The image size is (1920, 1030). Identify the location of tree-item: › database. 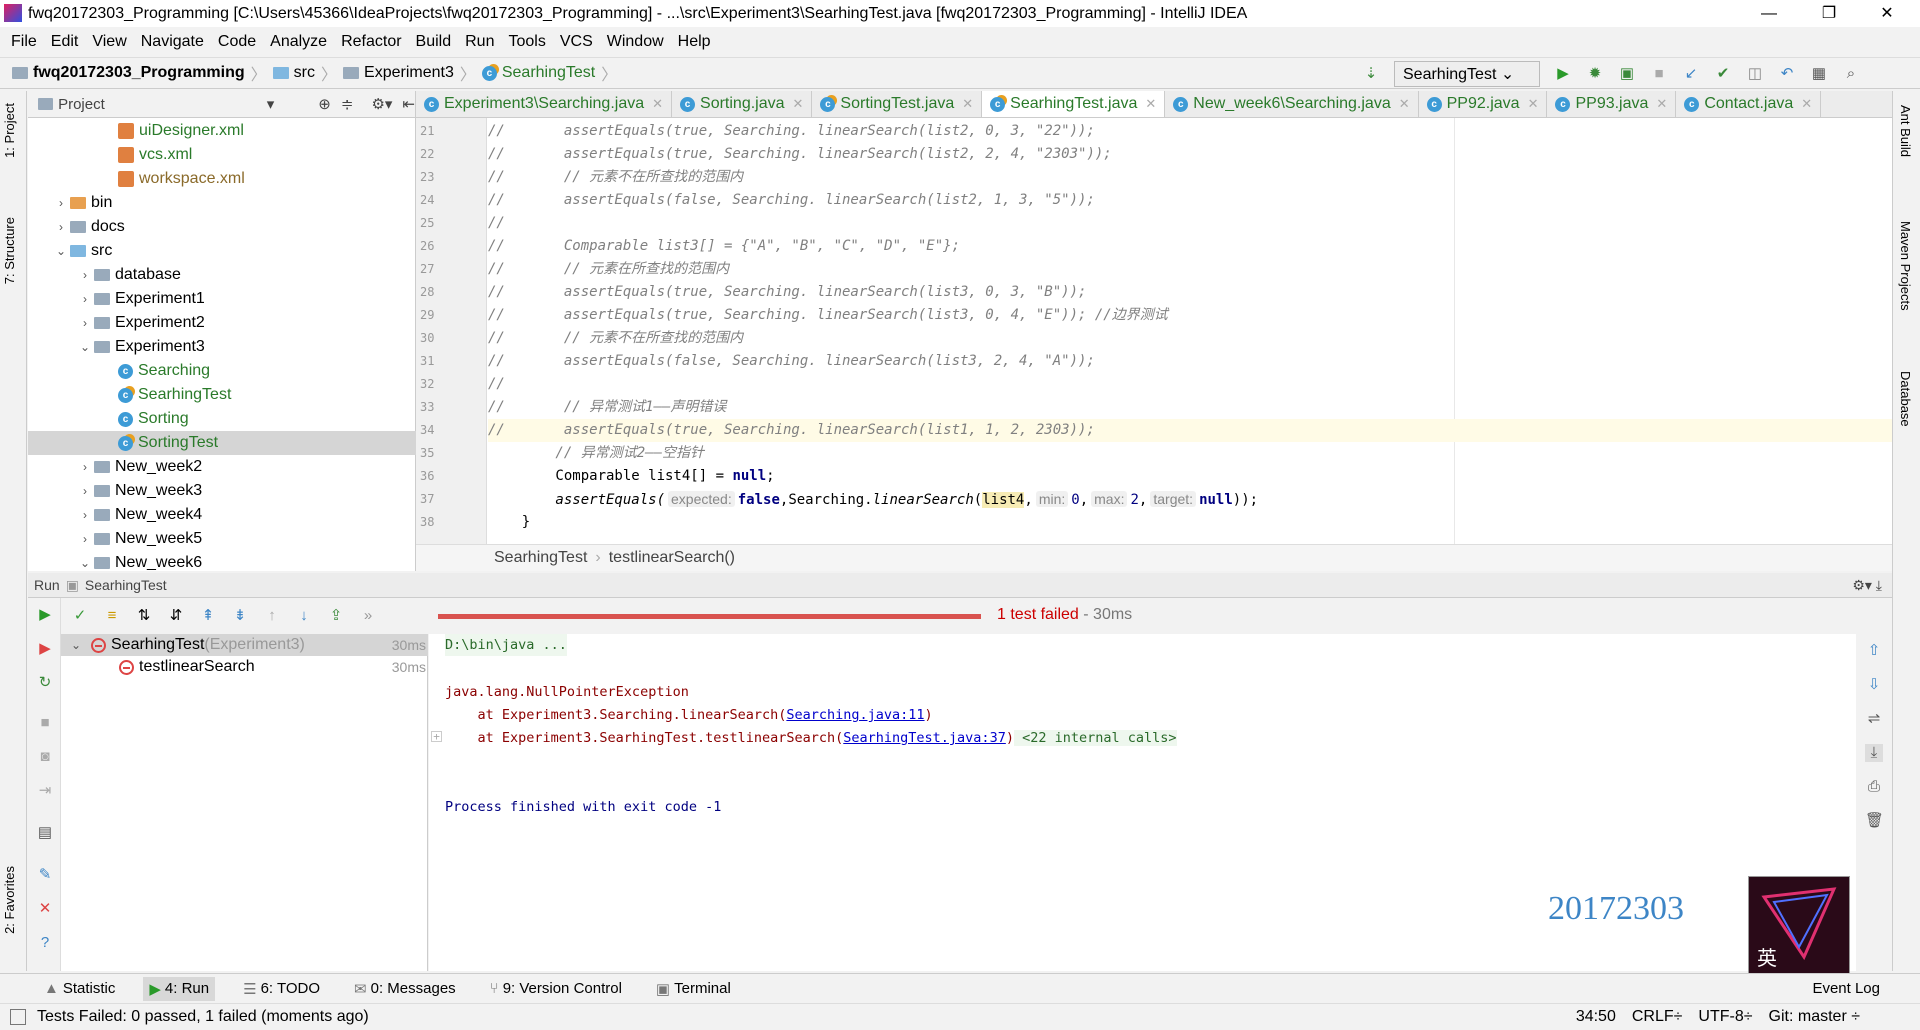
(104, 275).